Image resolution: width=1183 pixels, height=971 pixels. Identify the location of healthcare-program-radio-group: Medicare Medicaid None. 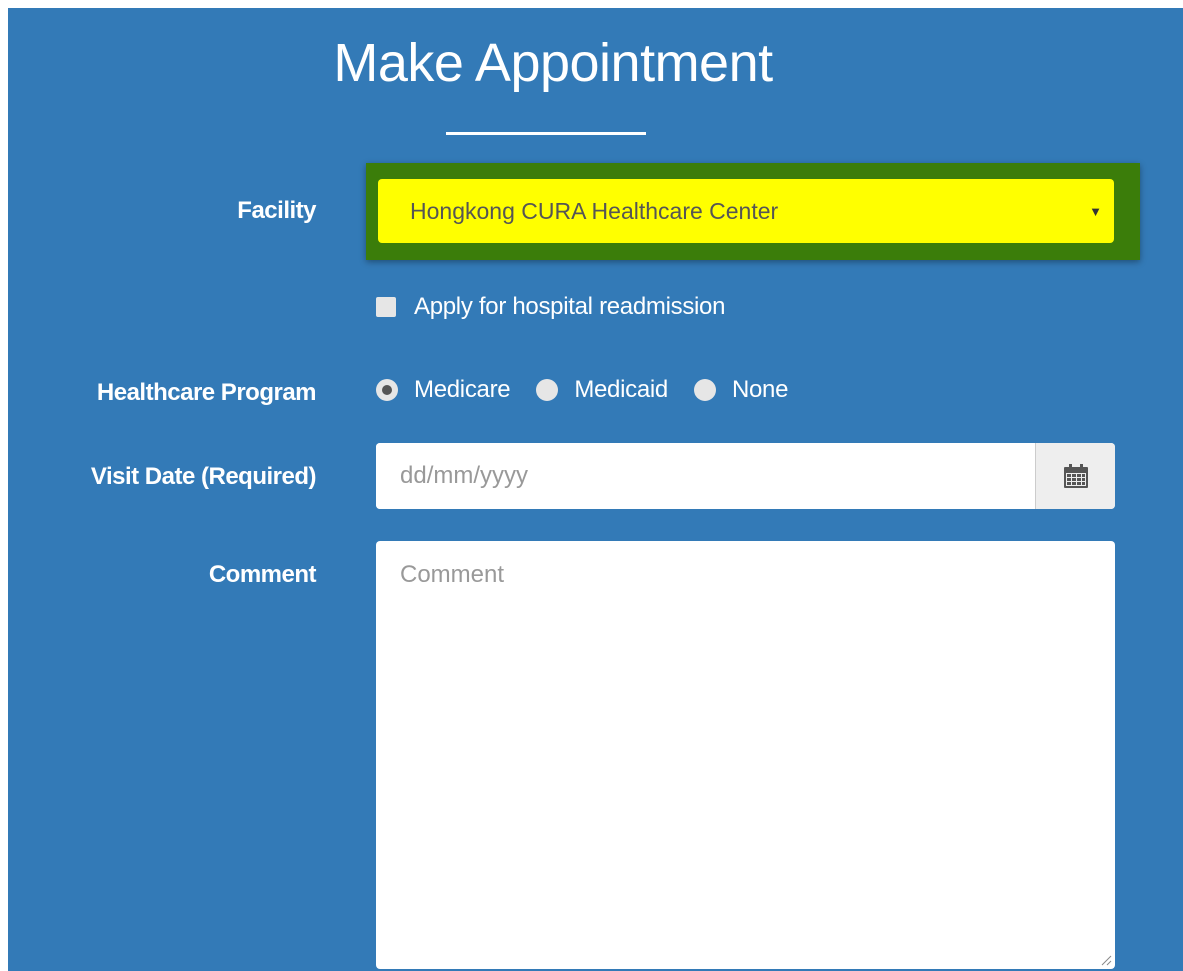
(595, 390).